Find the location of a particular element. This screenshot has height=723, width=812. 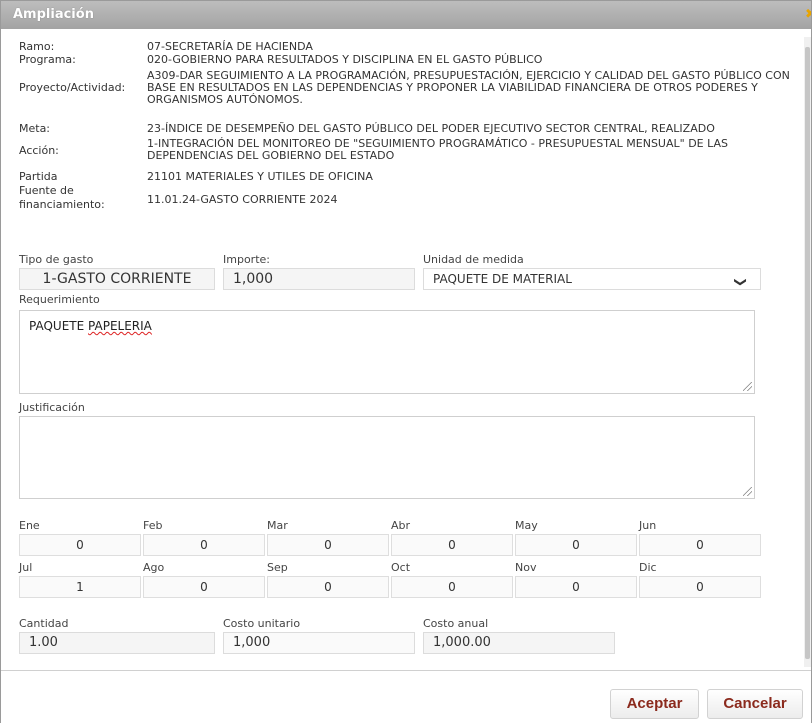

chevron-down-icon: ❯ is located at coordinates (740, 282).